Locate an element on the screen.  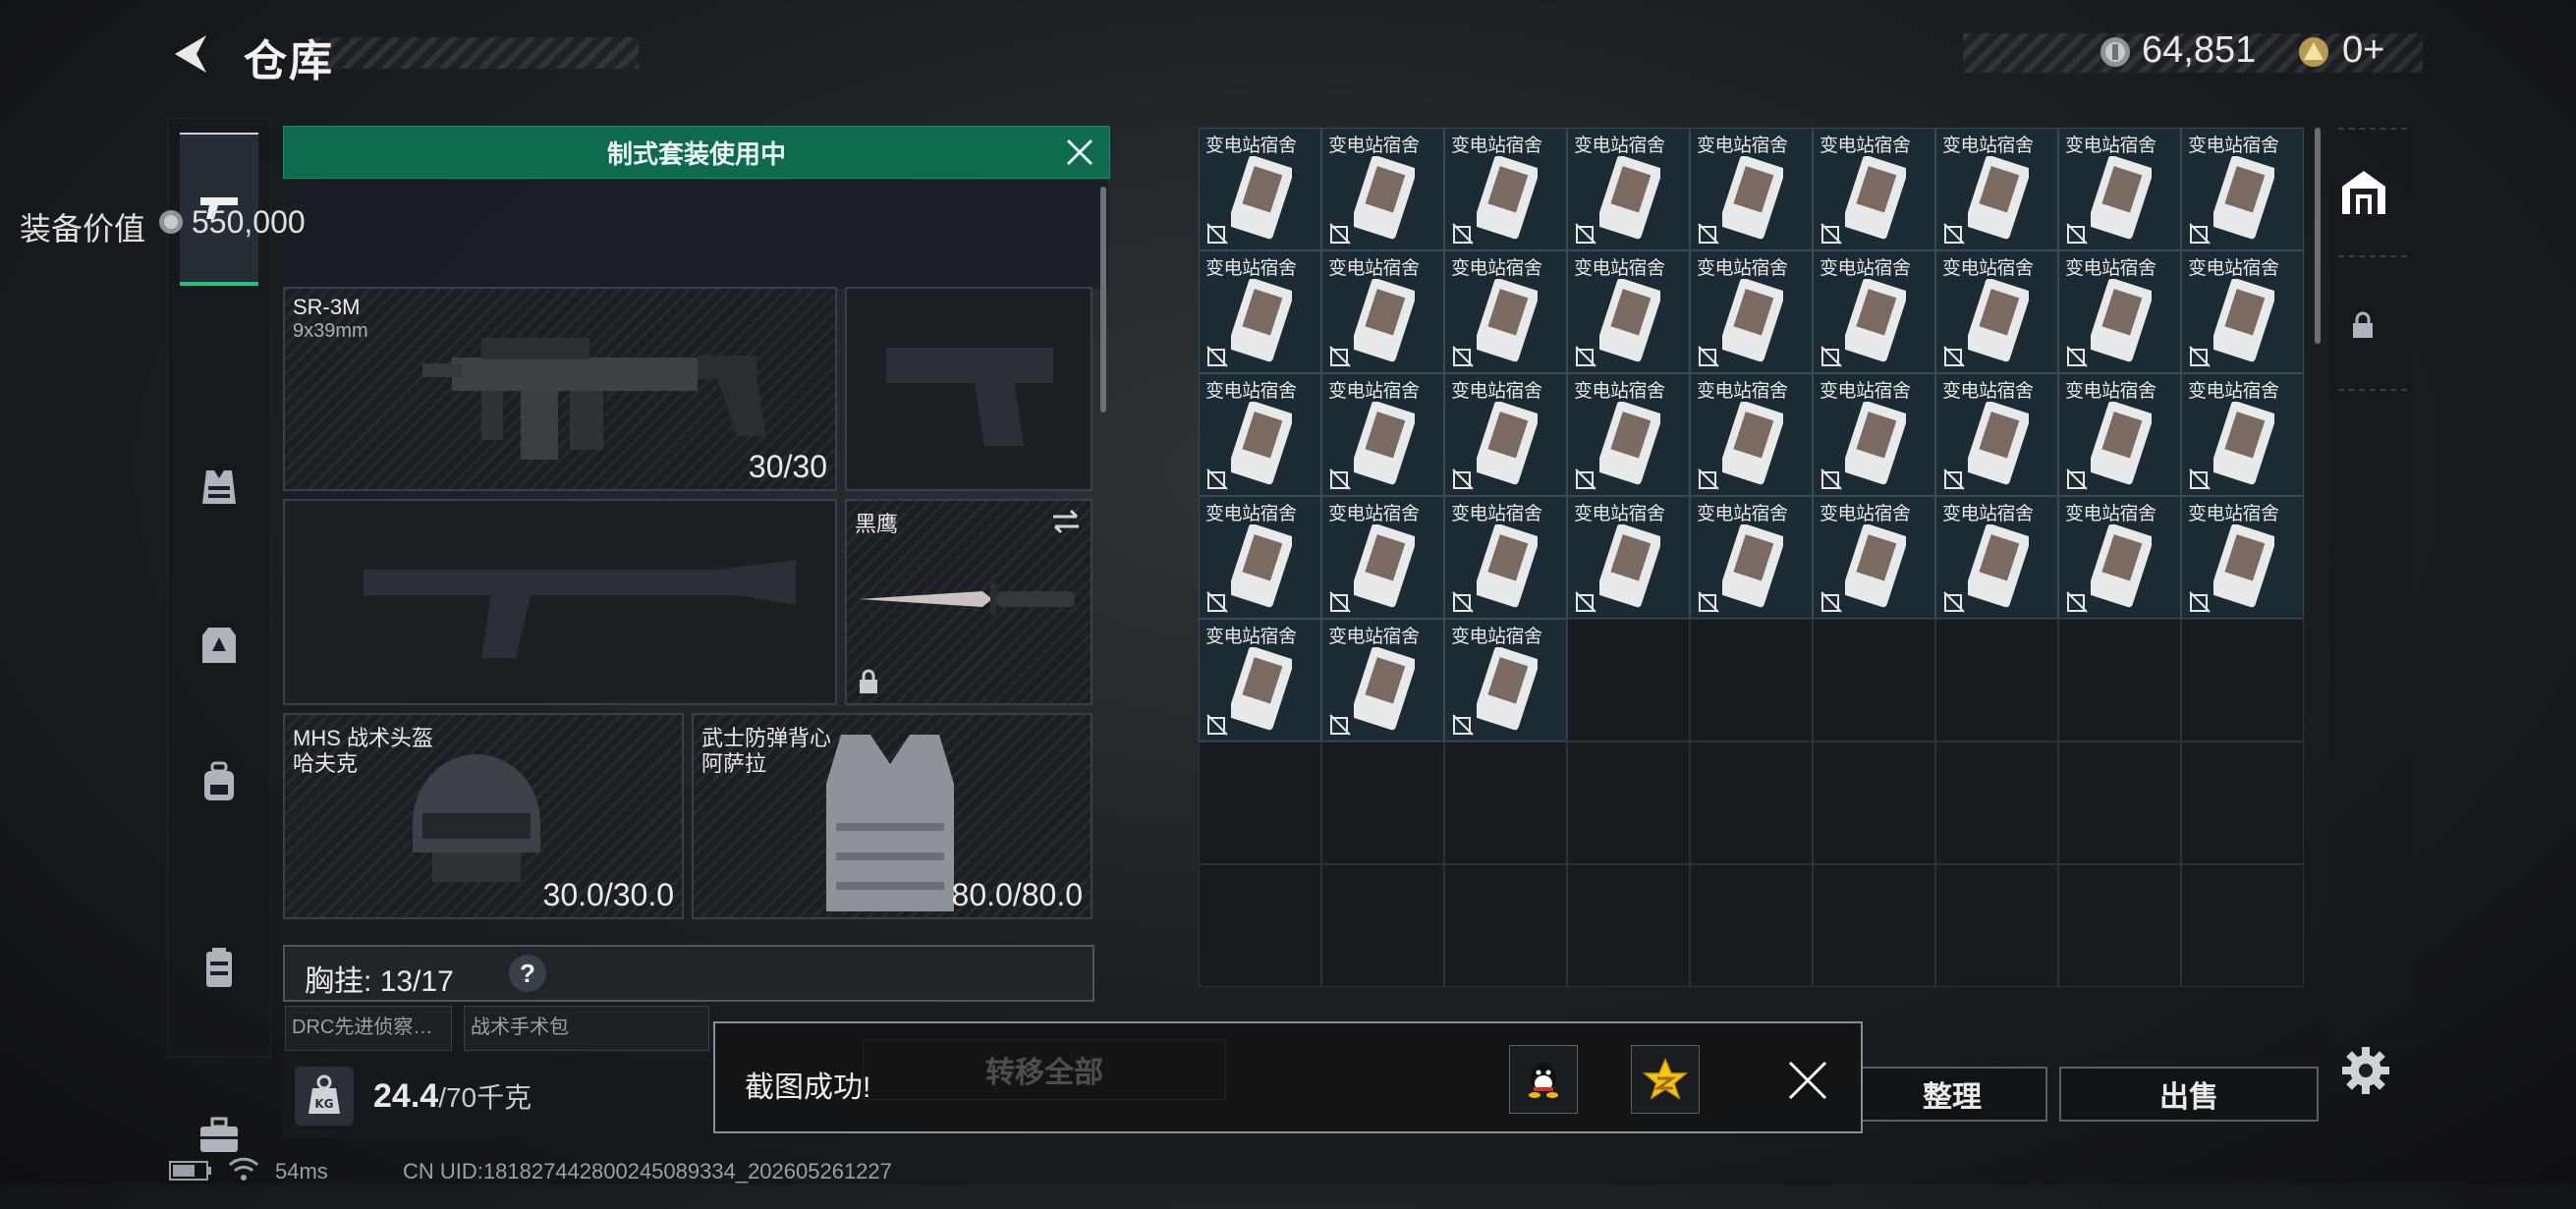
nav-chest-rig is located at coordinates (219, 487).